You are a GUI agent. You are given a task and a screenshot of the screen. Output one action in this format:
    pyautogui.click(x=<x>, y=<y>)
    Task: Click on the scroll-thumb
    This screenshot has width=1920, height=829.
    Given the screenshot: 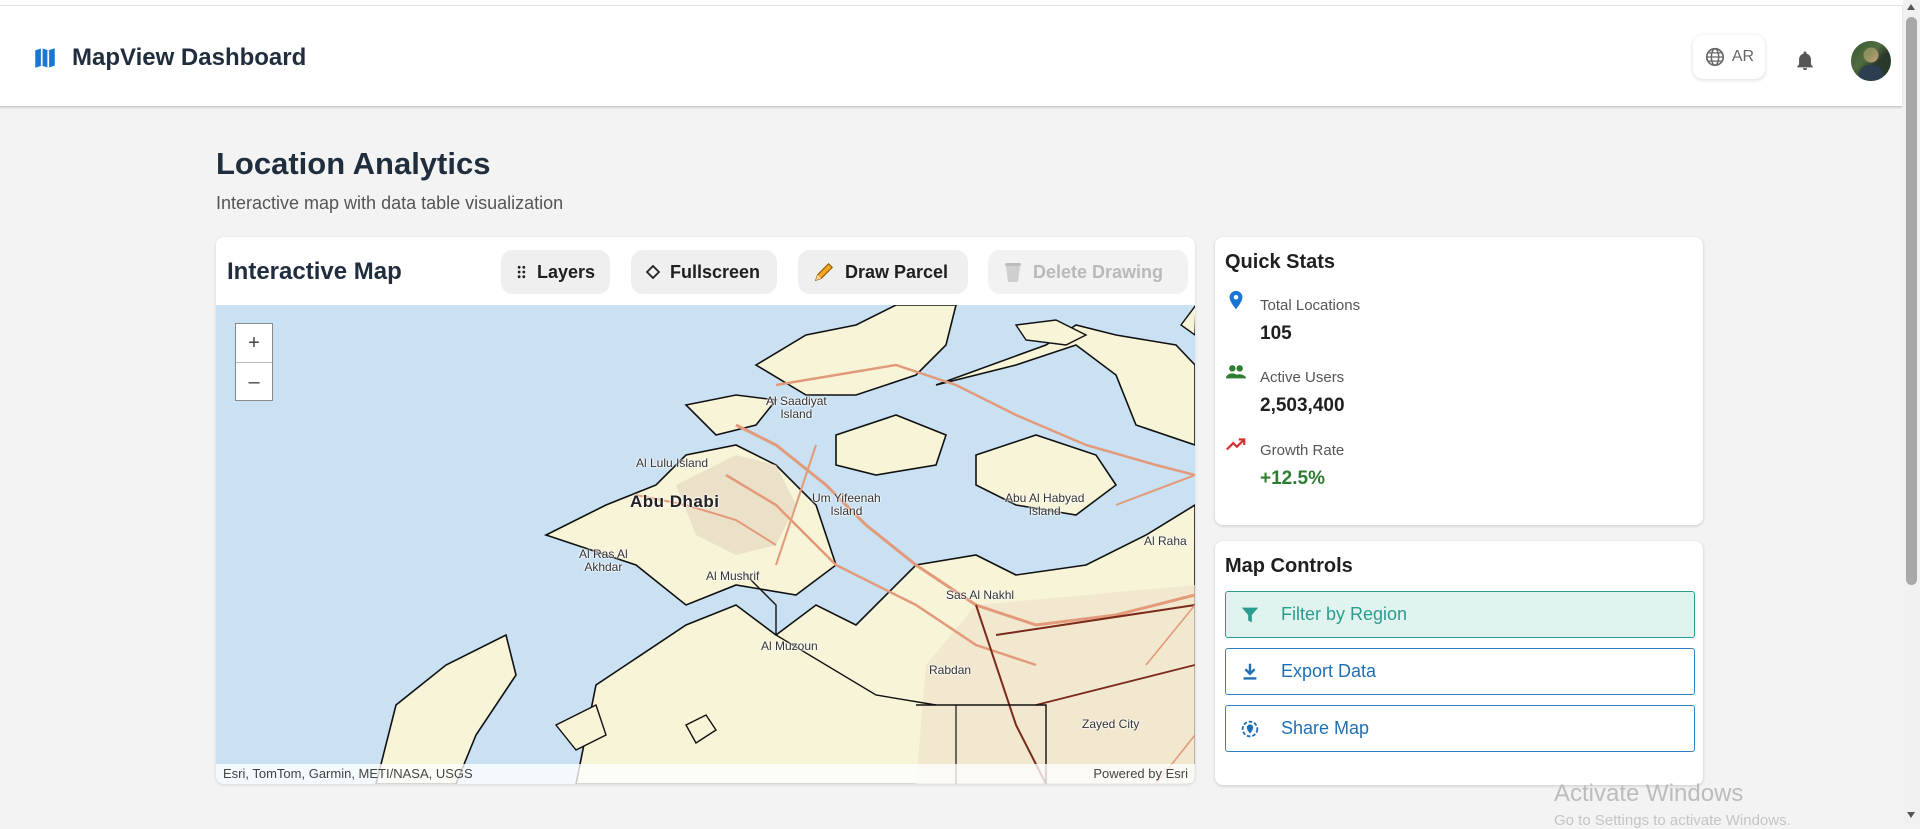 What is the action you would take?
    pyautogui.click(x=1911, y=301)
    